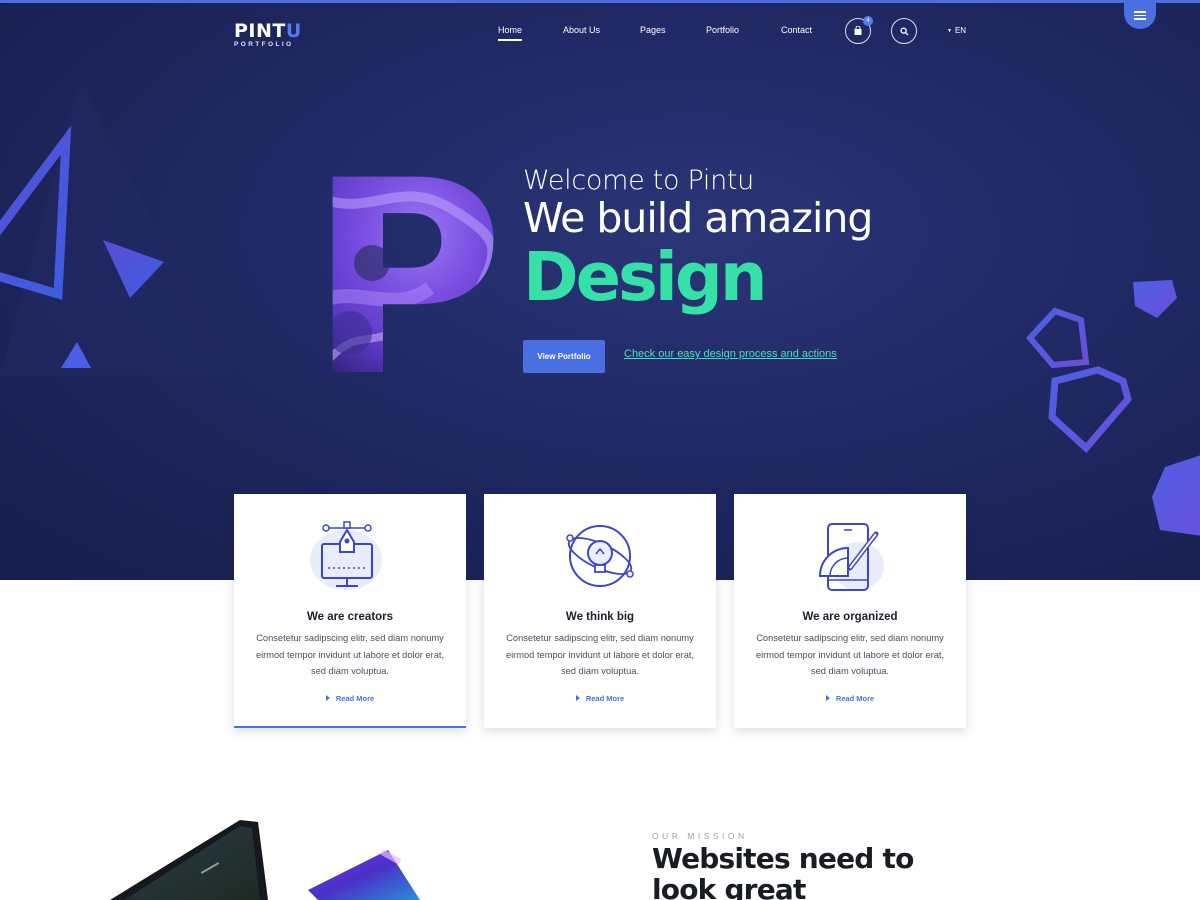 The width and height of the screenshot is (1200, 900). I want to click on search-button, so click(904, 31).